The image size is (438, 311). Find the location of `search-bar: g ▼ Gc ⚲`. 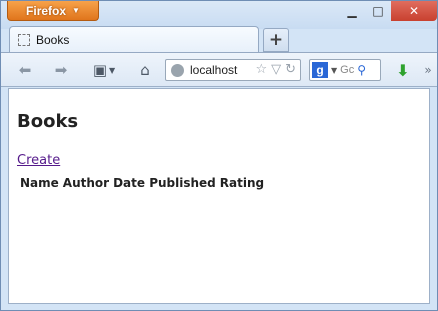

search-bar: g ▼ Gc ⚲ is located at coordinates (345, 70).